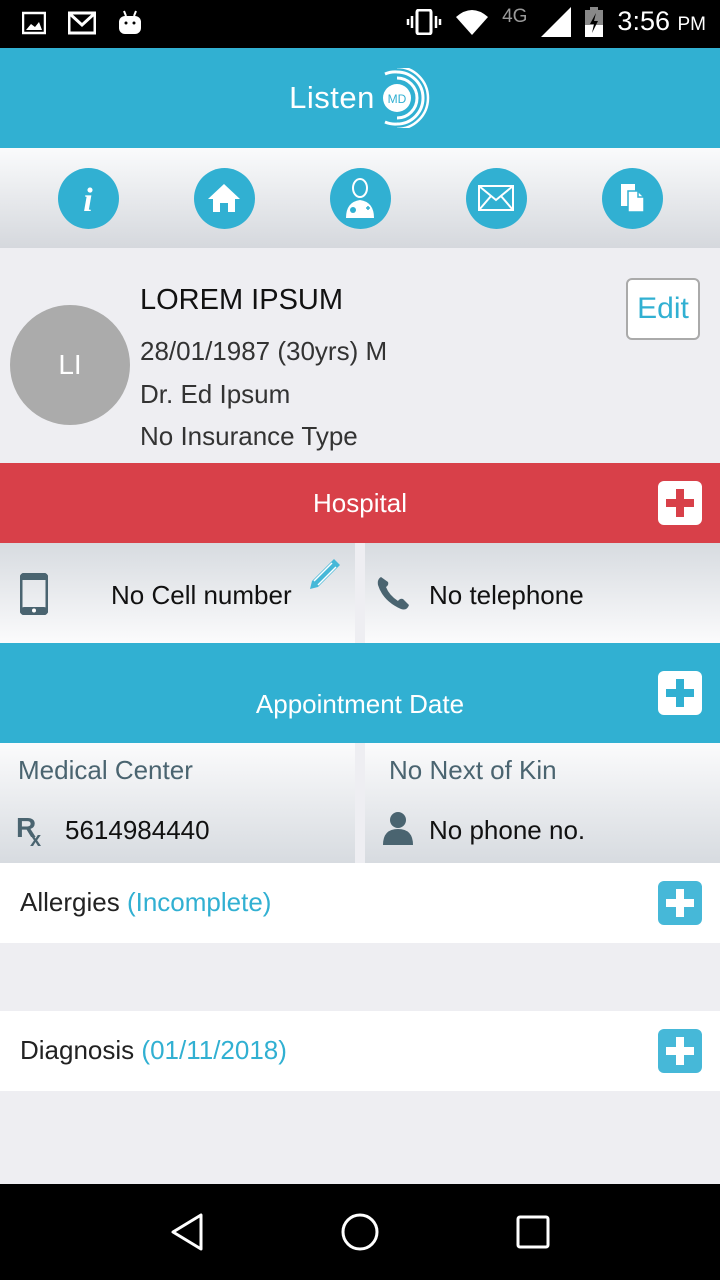 Image resolution: width=720 pixels, height=1280 pixels. What do you see at coordinates (397, 99) in the screenshot?
I see `svg-text: MD` at bounding box center [397, 99].